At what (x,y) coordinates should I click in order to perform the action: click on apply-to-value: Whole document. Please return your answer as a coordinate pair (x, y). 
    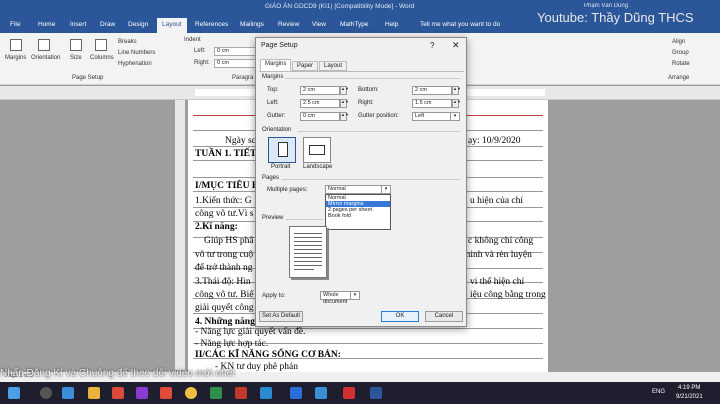
    Looking at the image, I should click on (335, 298).